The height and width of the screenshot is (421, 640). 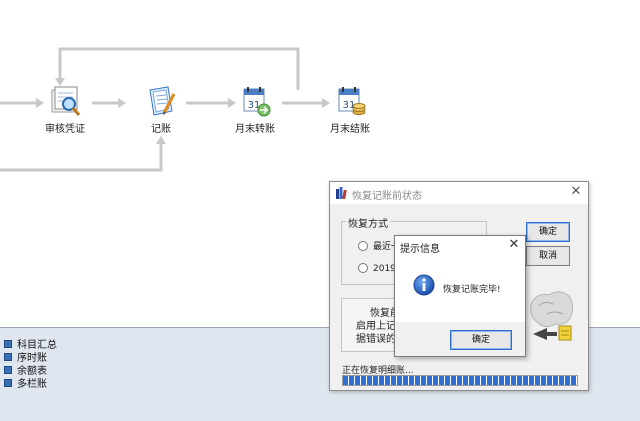 What do you see at coordinates (257, 102) in the screenshot?
I see `month-end-transfer-icon: 31` at bounding box center [257, 102].